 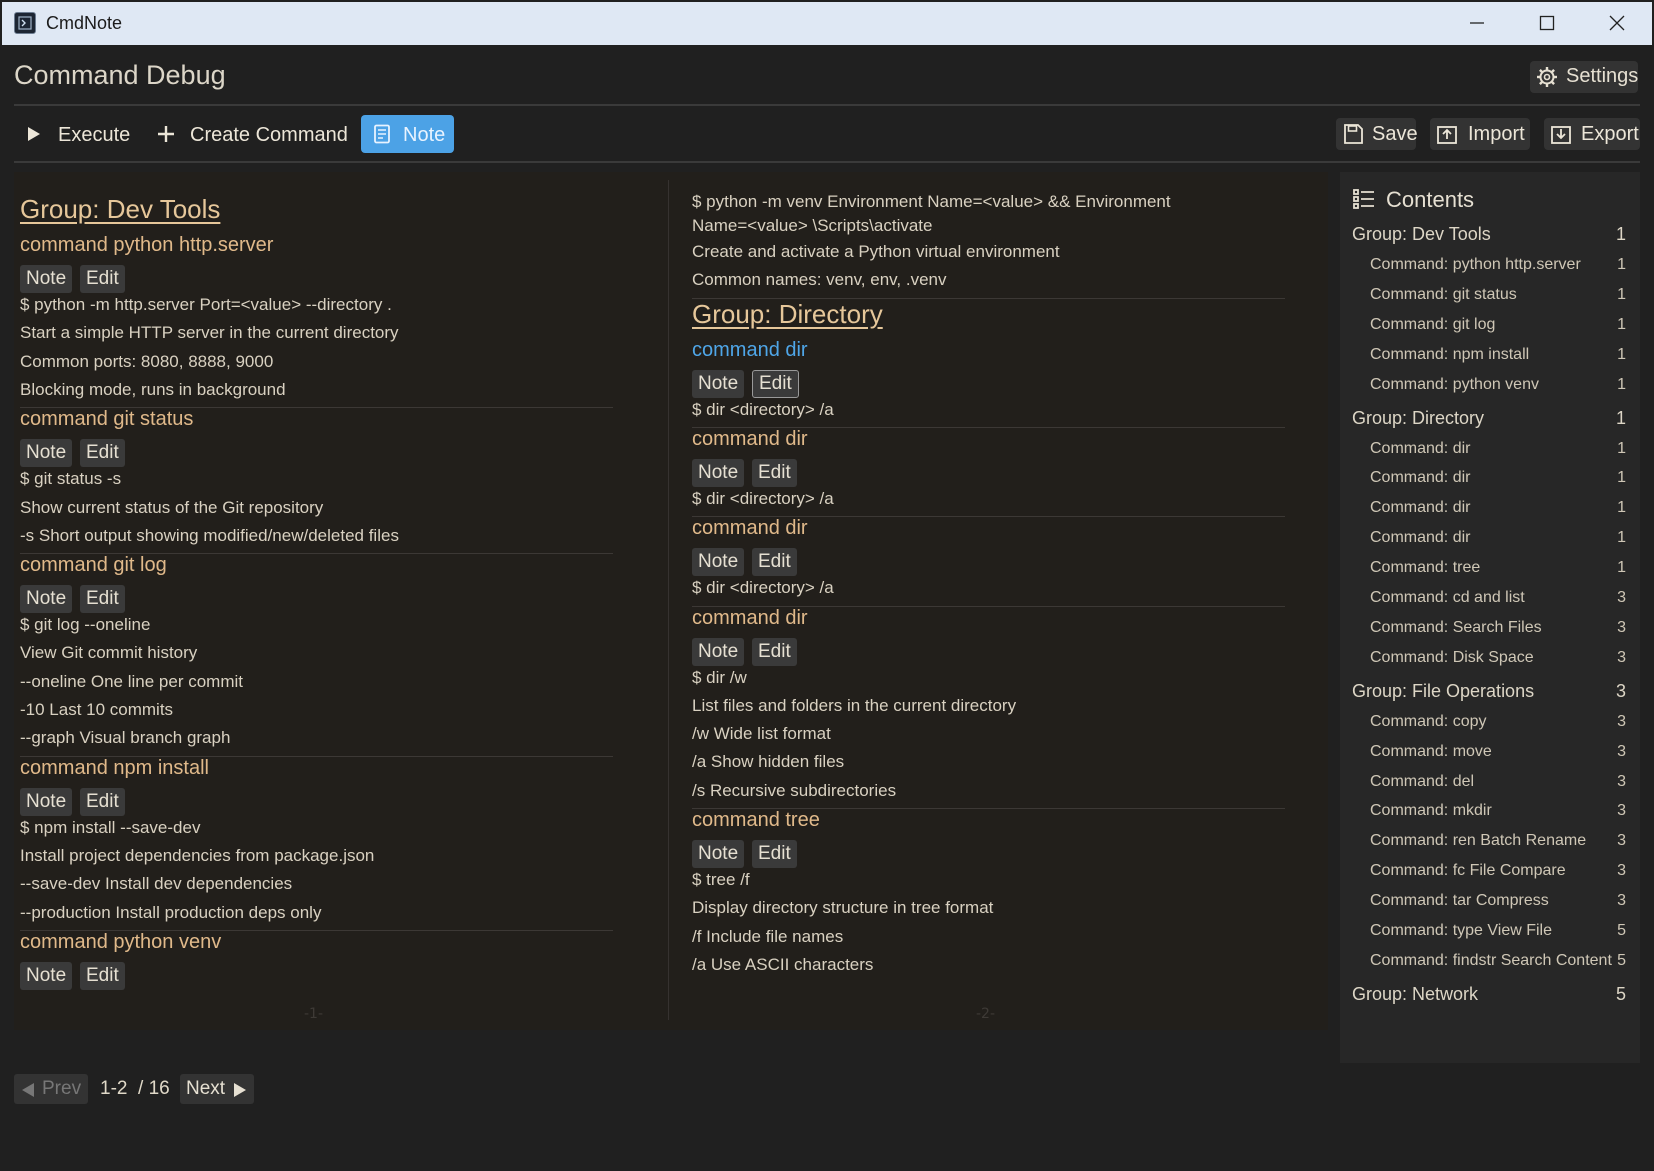 What do you see at coordinates (1493, 328) in the screenshot?
I see `toc-command-item: Command: git log 1` at bounding box center [1493, 328].